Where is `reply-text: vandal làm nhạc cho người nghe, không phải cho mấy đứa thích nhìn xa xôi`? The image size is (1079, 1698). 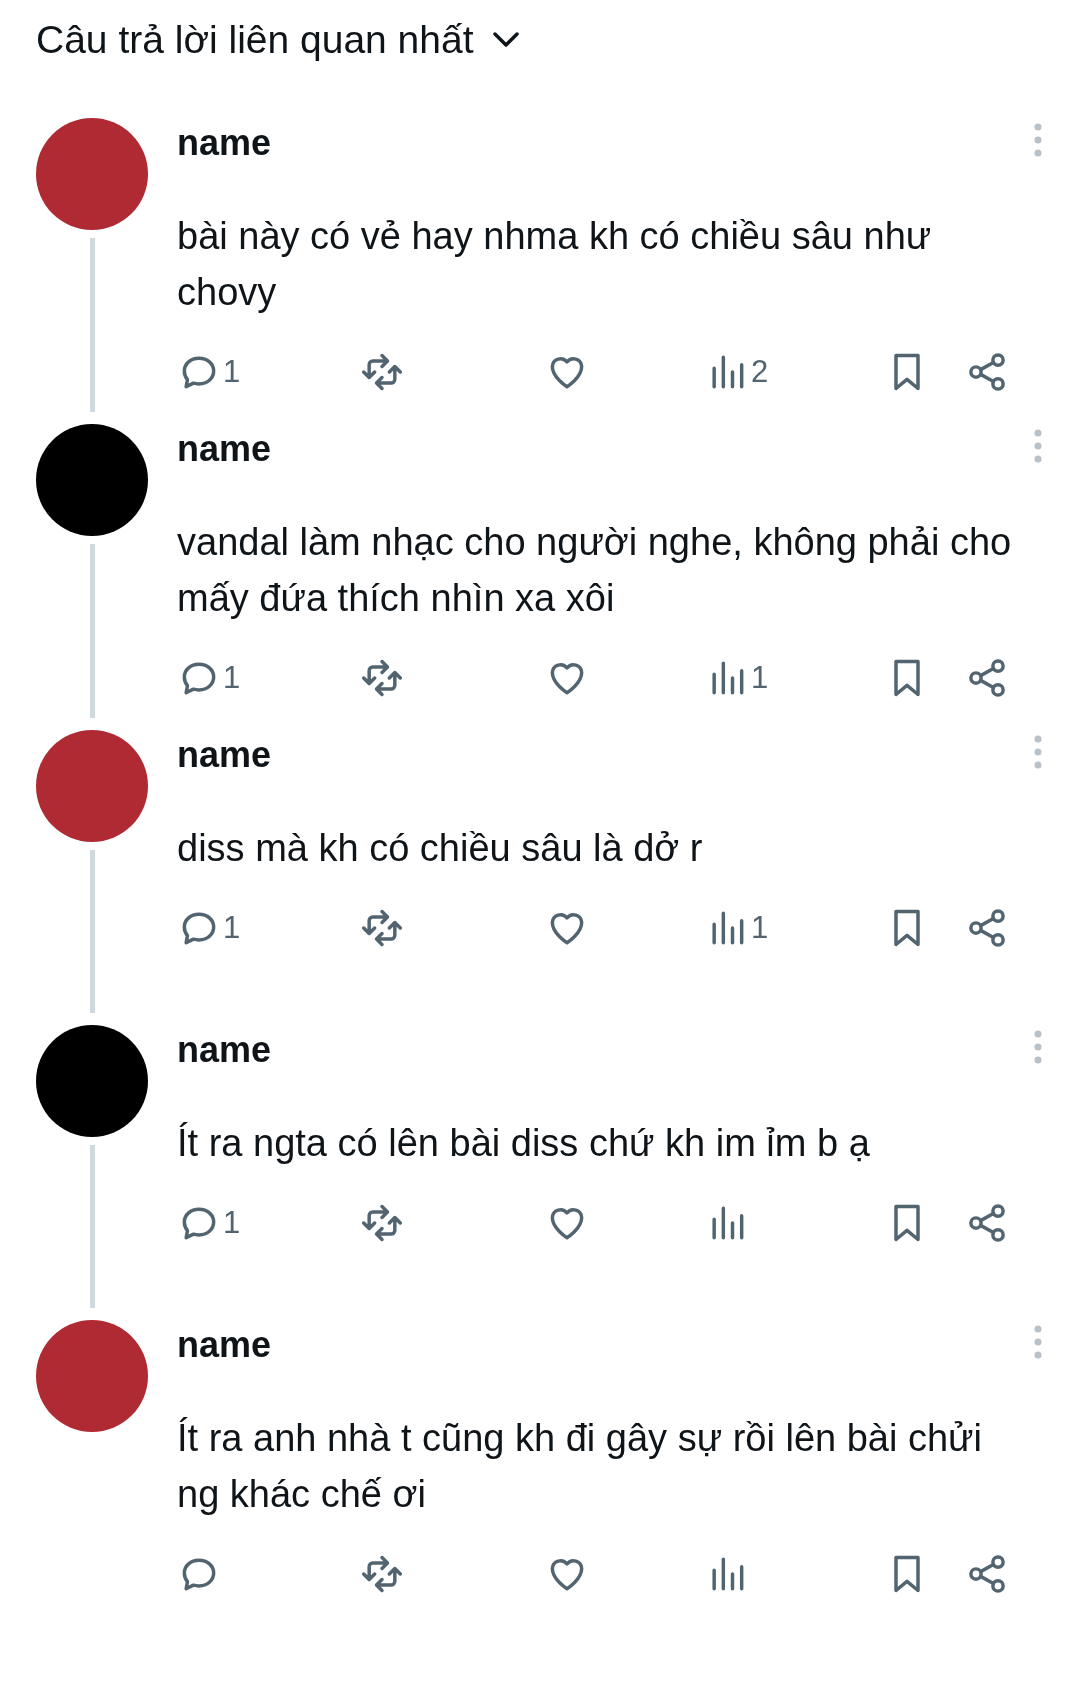
reply-text: vandal làm nhạc cho người nghe, không phải cho mấy đứa thích nhìn xa xôi is located at coordinates (595, 570).